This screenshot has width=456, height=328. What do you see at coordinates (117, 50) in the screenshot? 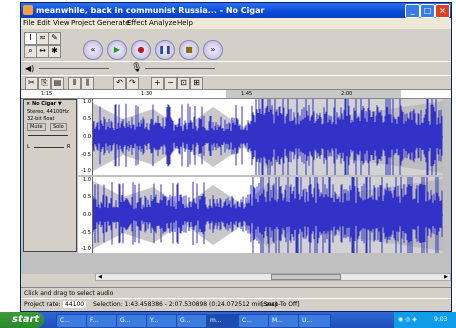
I see `play-button: ▶` at bounding box center [117, 50].